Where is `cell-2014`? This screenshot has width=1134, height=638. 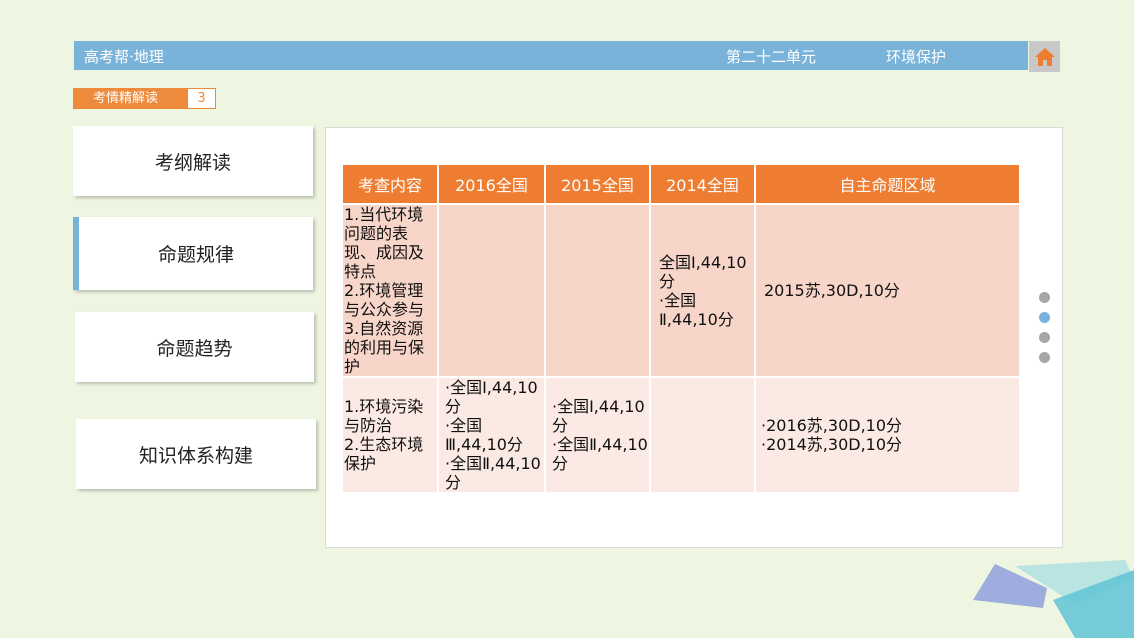 cell-2014 is located at coordinates (702, 435).